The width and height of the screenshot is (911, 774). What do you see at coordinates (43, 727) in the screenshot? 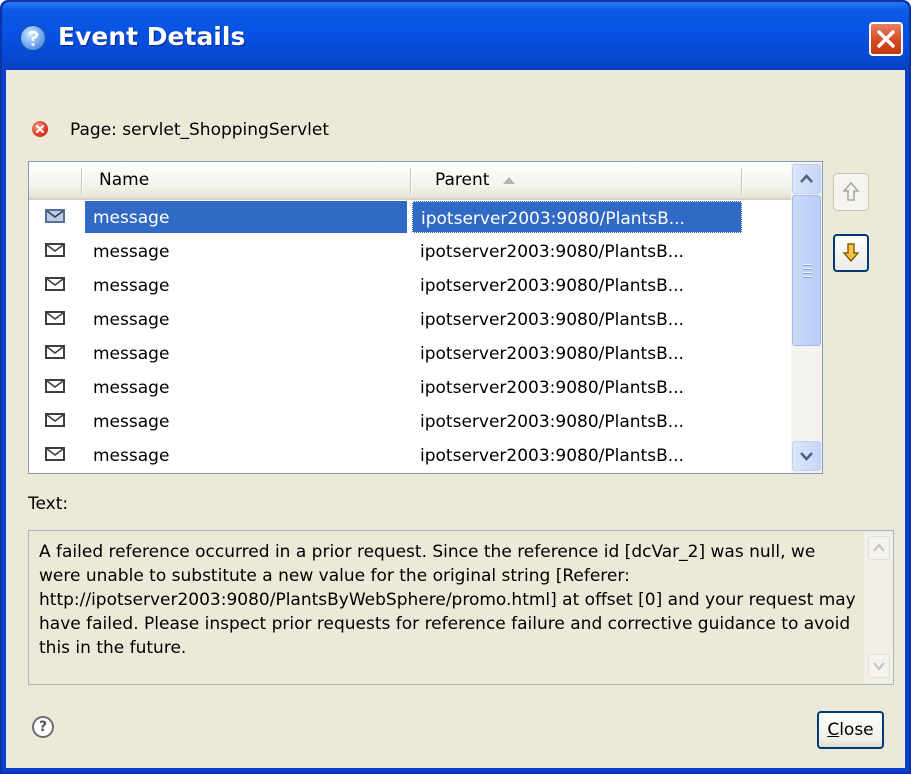
I see `help-icon: ?` at bounding box center [43, 727].